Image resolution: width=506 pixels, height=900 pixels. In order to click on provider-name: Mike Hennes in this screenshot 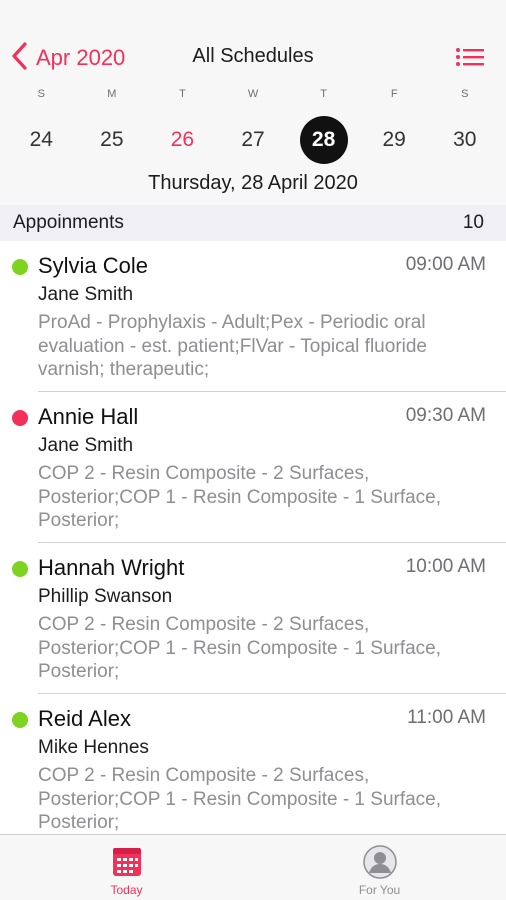, I will do `click(93, 747)`.